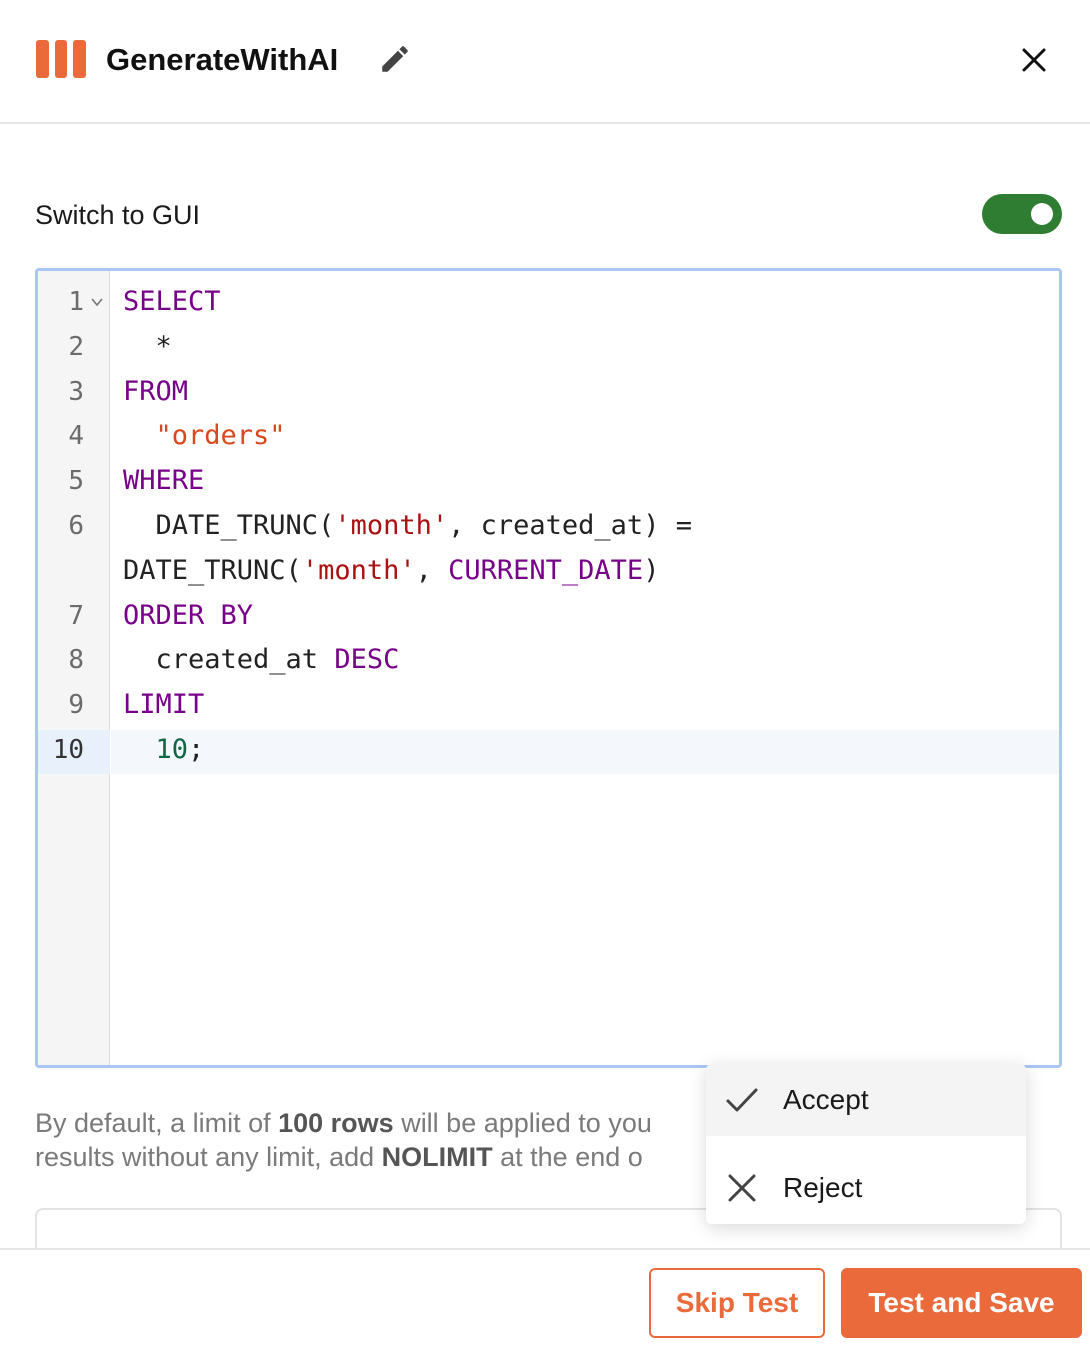 The width and height of the screenshot is (1090, 1346). Describe the element at coordinates (546, 570) in the screenshot. I see `code-token: CURRENT_DATE` at that location.